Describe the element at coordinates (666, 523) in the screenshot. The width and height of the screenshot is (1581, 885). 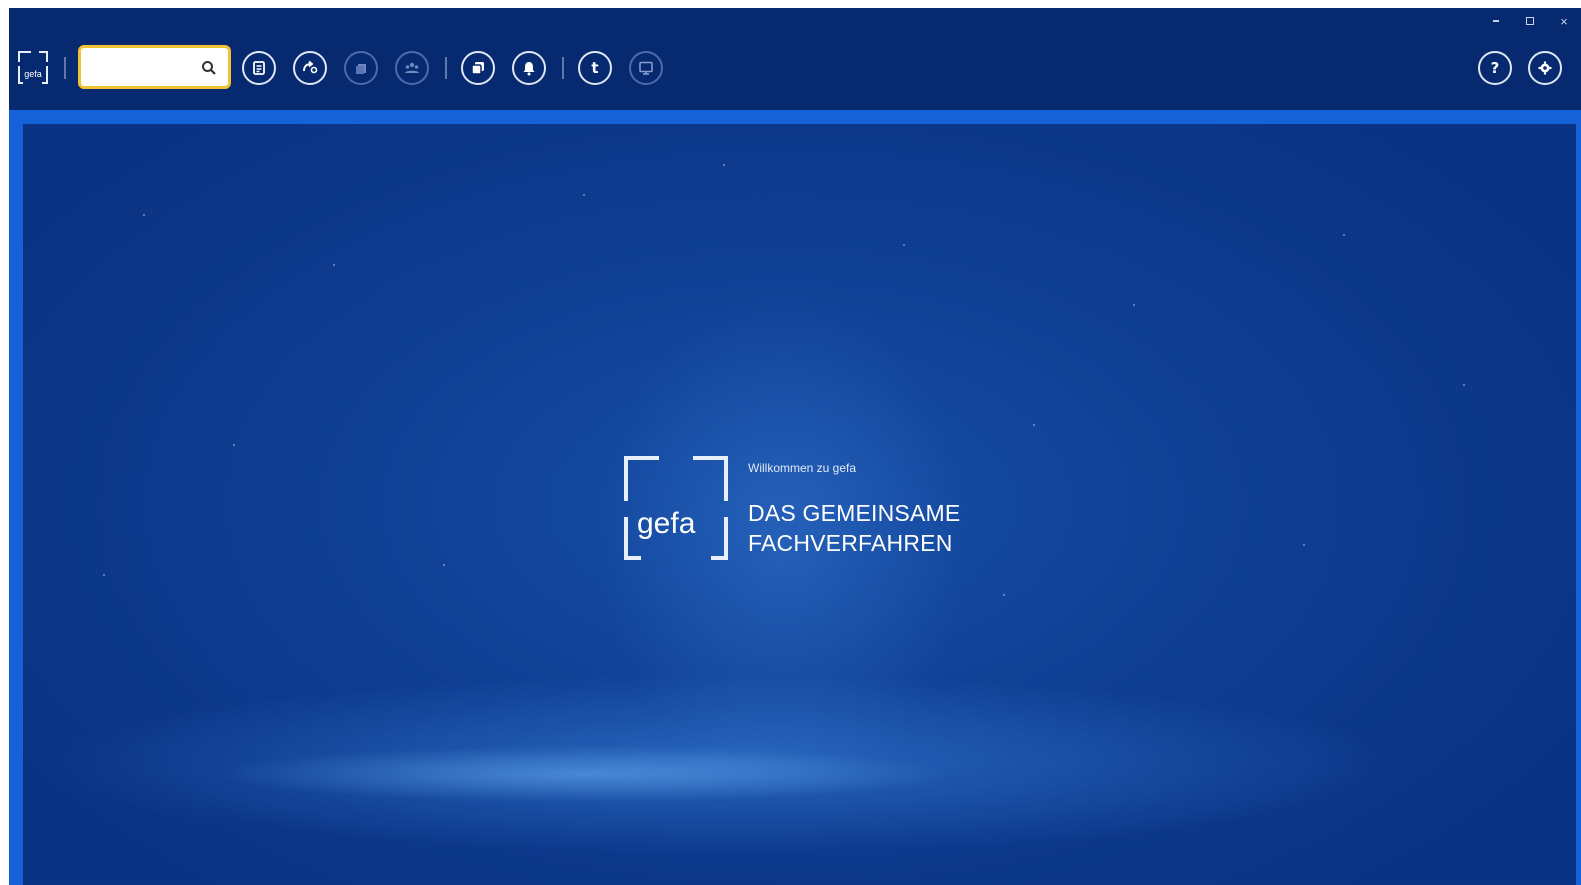
I see `logo-word: gefa` at that location.